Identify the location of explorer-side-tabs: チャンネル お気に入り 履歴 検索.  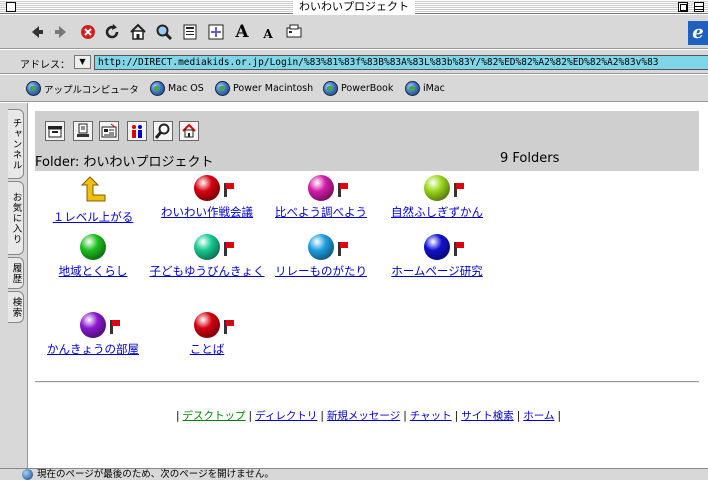
(14, 285).